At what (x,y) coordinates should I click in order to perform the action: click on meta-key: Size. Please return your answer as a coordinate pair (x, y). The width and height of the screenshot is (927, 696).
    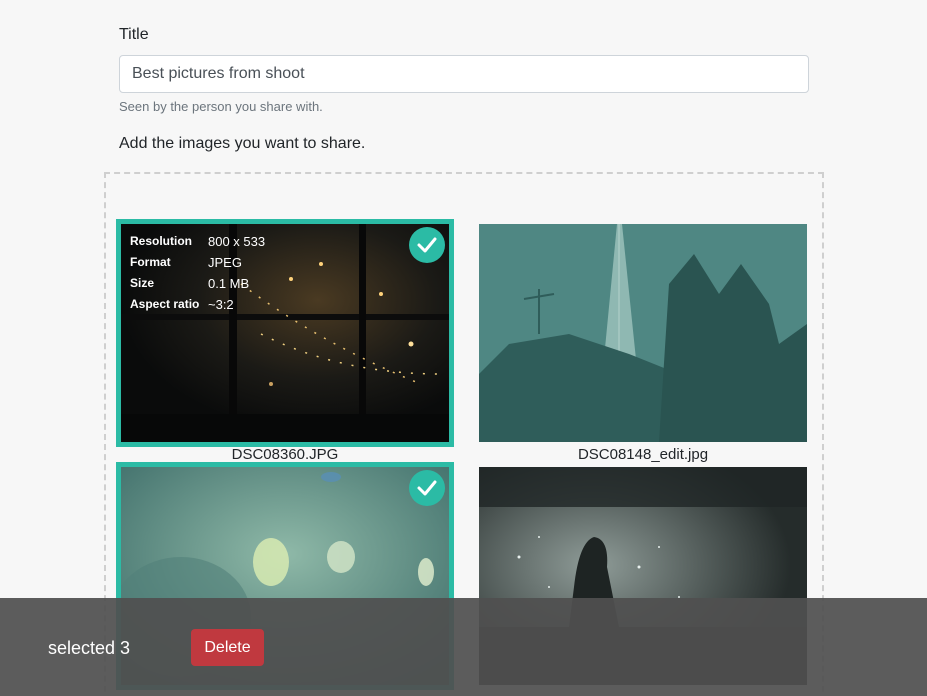
    Looking at the image, I should click on (142, 283).